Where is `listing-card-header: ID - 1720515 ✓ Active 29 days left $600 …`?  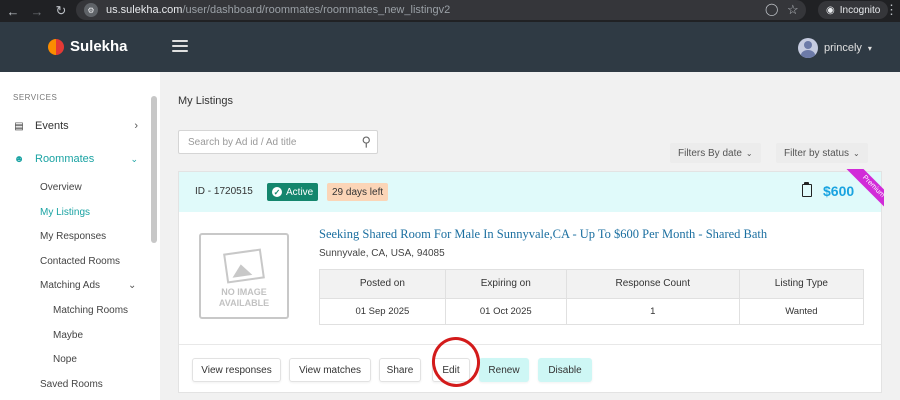 listing-card-header: ID - 1720515 ✓ Active 29 days left $600 … is located at coordinates (531, 192).